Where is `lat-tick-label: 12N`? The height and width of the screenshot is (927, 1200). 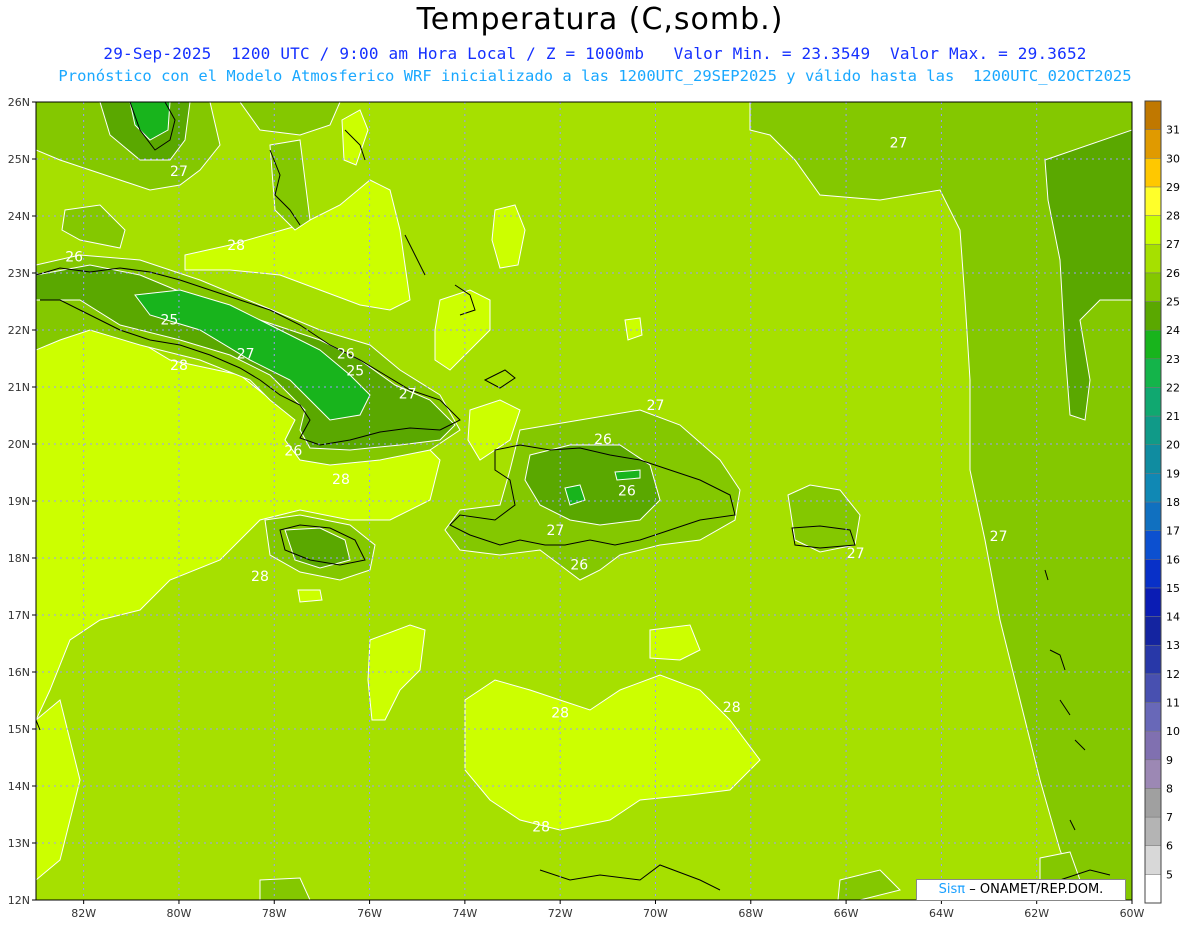
lat-tick-label: 12N is located at coordinates (19, 900).